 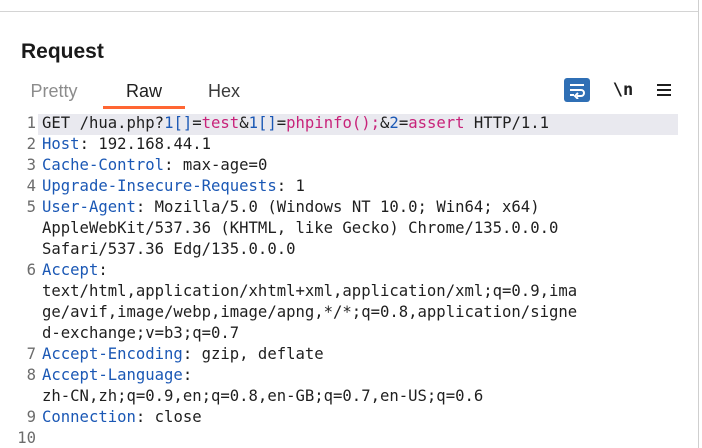 I want to click on param-value: test, so click(x=220, y=123).